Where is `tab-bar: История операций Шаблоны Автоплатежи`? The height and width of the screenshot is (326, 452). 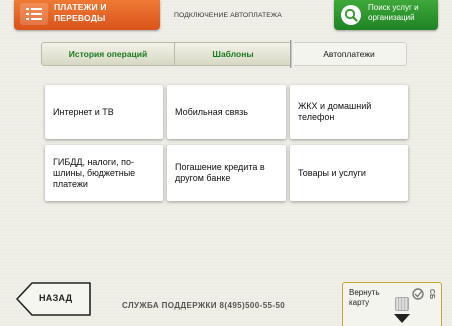
tab-bar: История операций Шаблоны Автоплатежи is located at coordinates (224, 54).